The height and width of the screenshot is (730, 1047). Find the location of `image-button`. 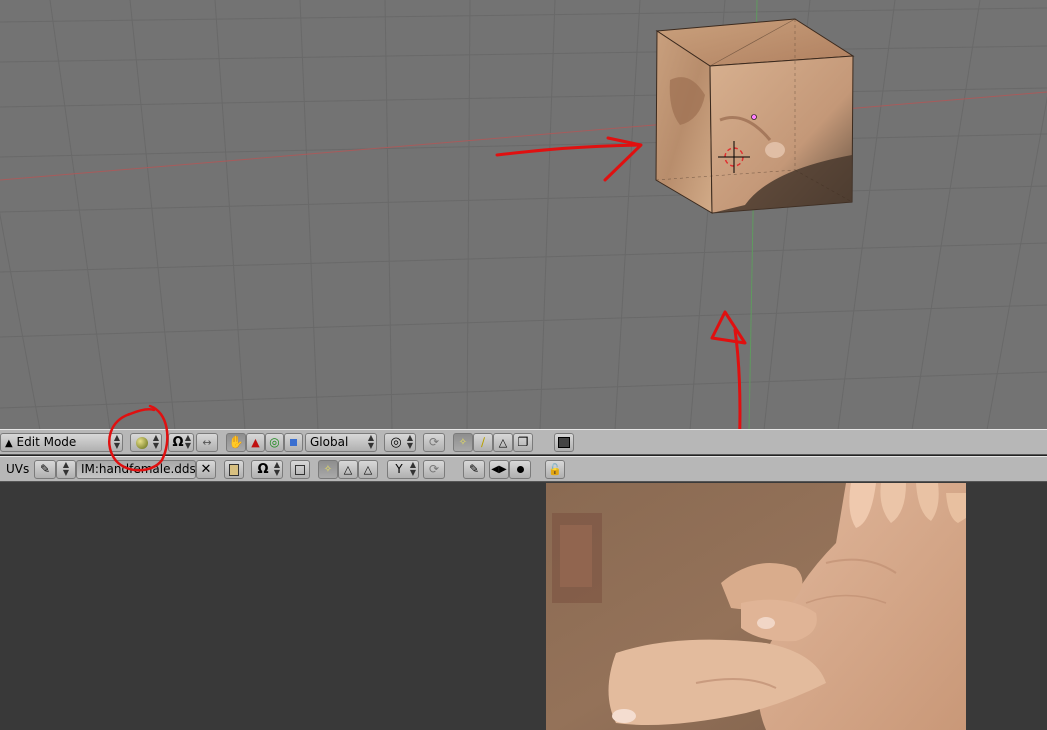

image-button is located at coordinates (234, 469).